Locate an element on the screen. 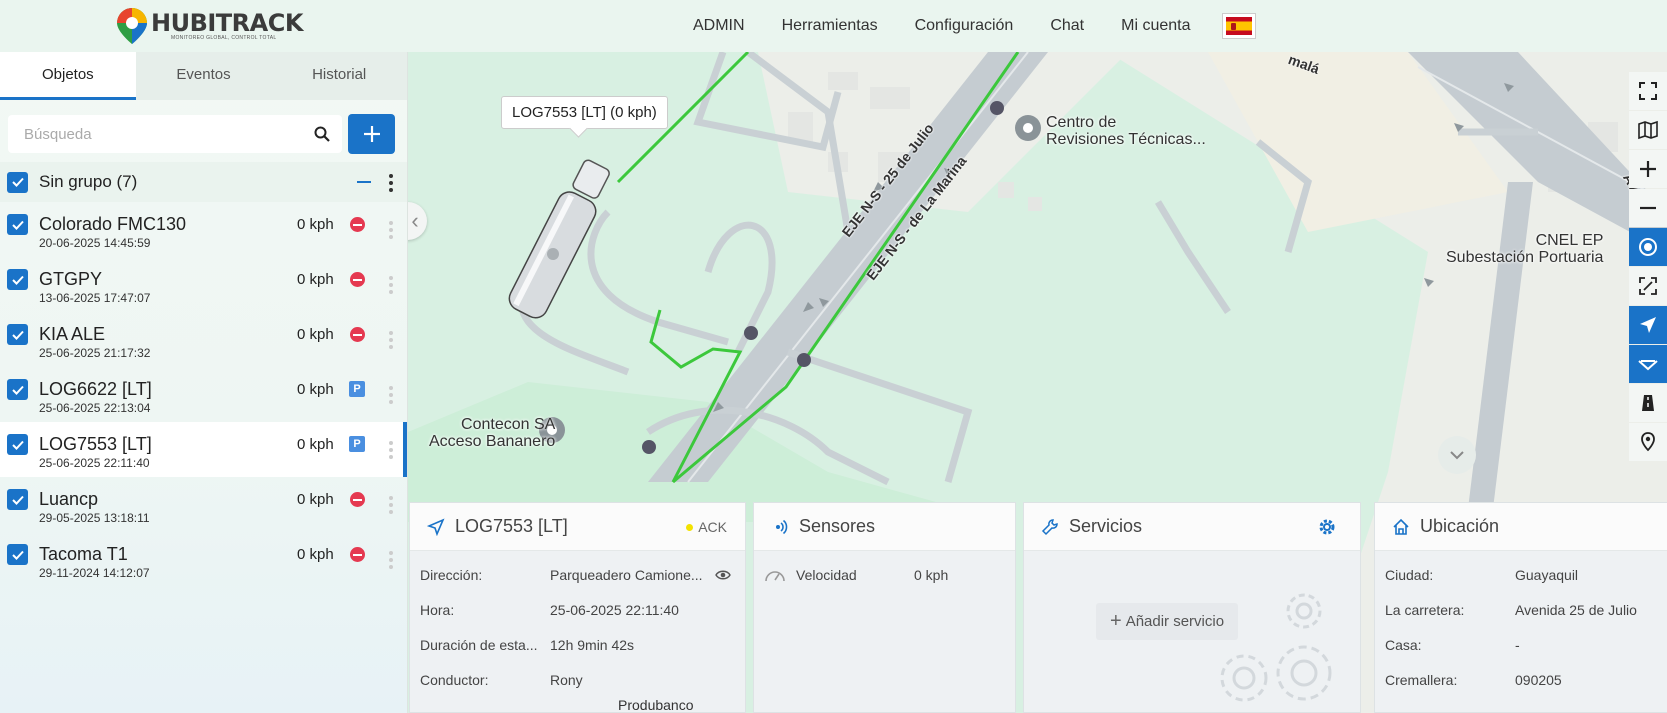 The width and height of the screenshot is (1667, 713). zoom-in-icon is located at coordinates (1648, 169).